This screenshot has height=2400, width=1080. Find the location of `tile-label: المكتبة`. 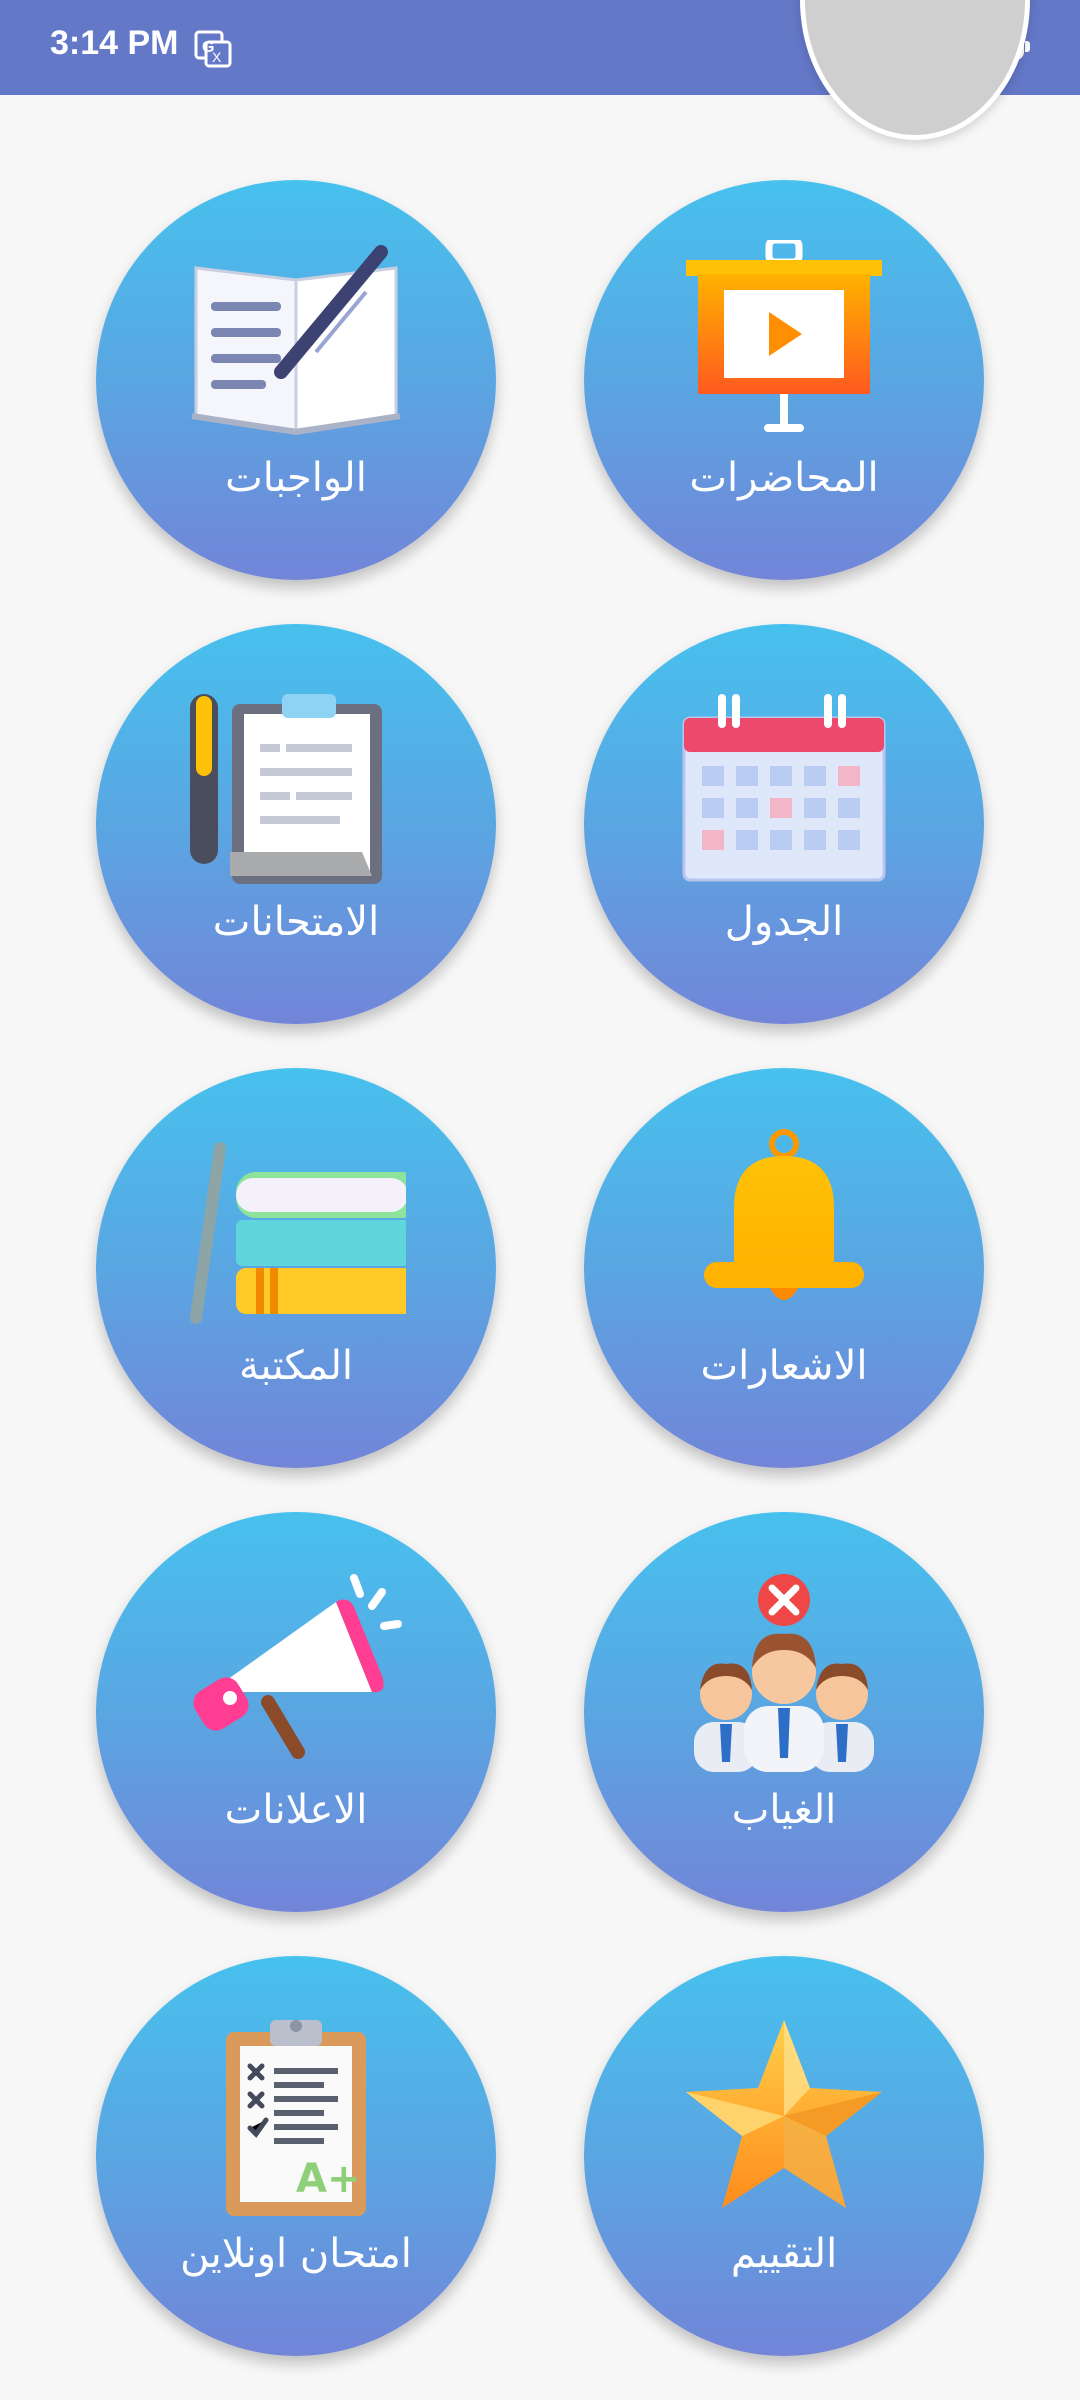

tile-label: المكتبة is located at coordinates (296, 1366).